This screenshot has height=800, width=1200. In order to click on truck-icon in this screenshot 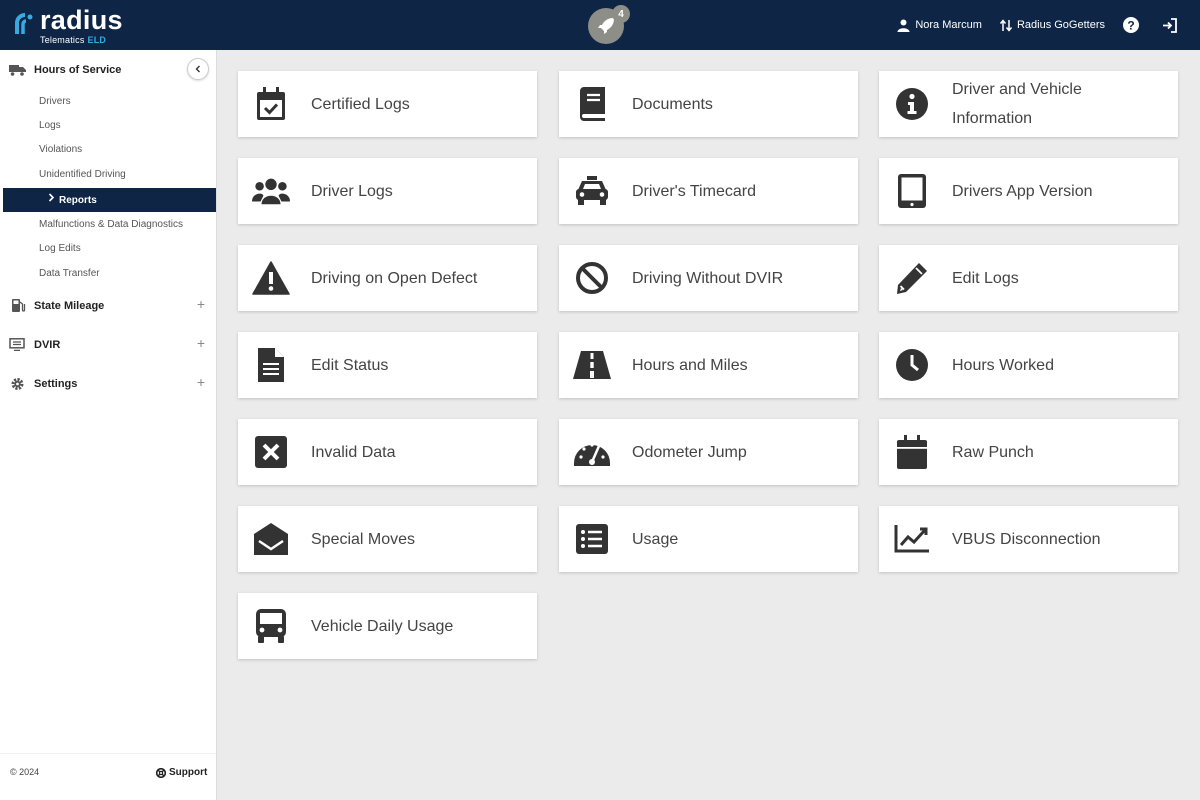, I will do `click(17, 70)`.